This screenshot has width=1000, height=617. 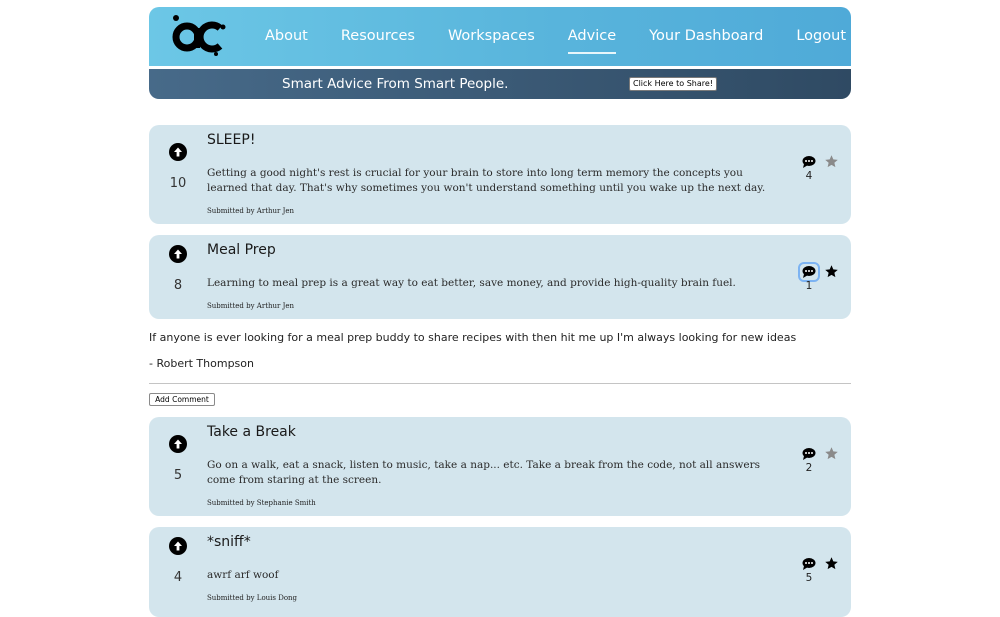 What do you see at coordinates (241, 250) in the screenshot?
I see `card-title: Meal Prep` at bounding box center [241, 250].